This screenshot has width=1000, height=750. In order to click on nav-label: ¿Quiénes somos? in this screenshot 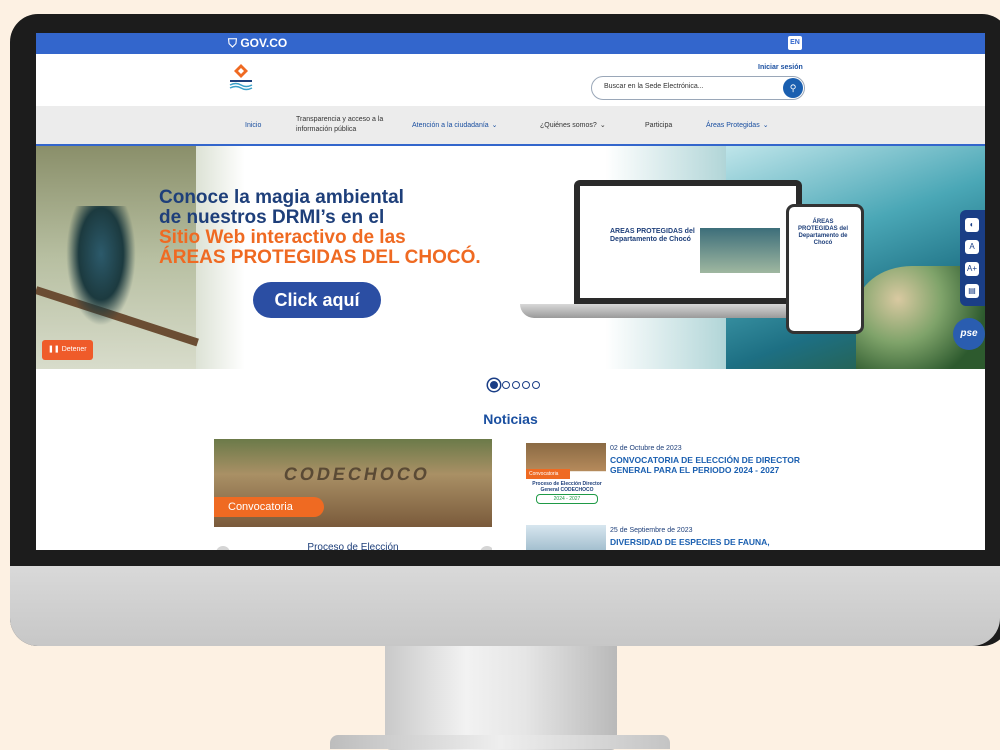, I will do `click(568, 125)`.